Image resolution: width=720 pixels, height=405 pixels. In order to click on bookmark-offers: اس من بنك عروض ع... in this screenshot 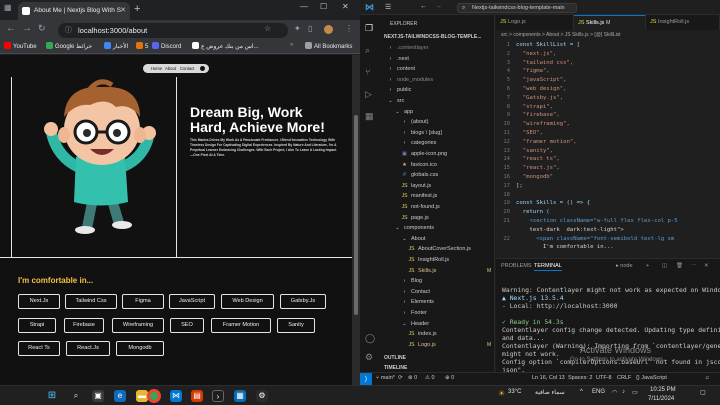, I will do `click(225, 46)`.